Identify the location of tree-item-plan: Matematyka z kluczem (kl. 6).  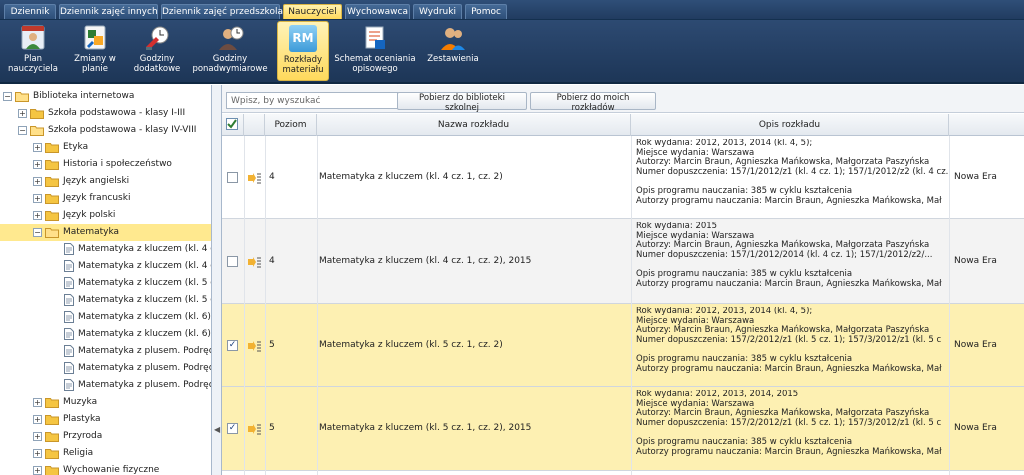
(105, 317).